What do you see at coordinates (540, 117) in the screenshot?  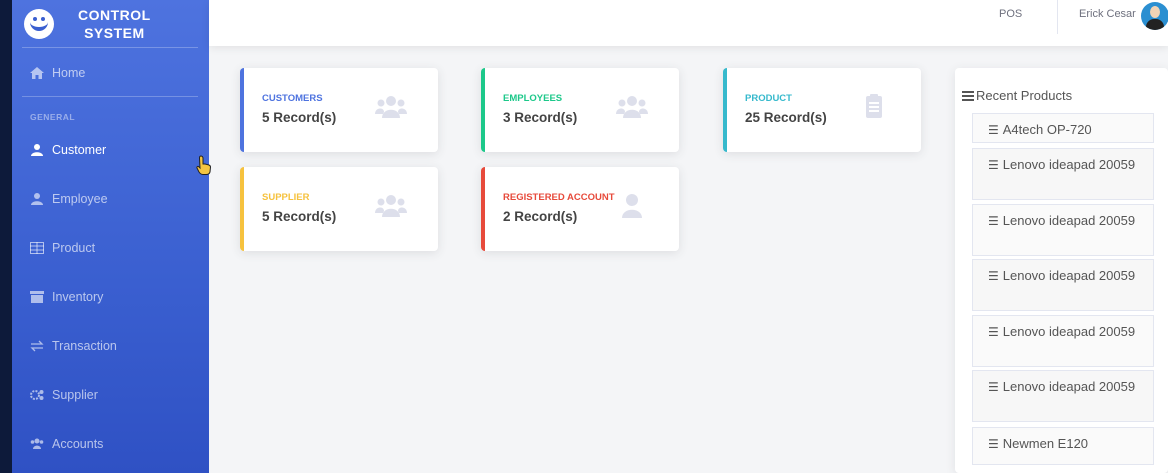 I see `card-value: 3 Record(s)` at bounding box center [540, 117].